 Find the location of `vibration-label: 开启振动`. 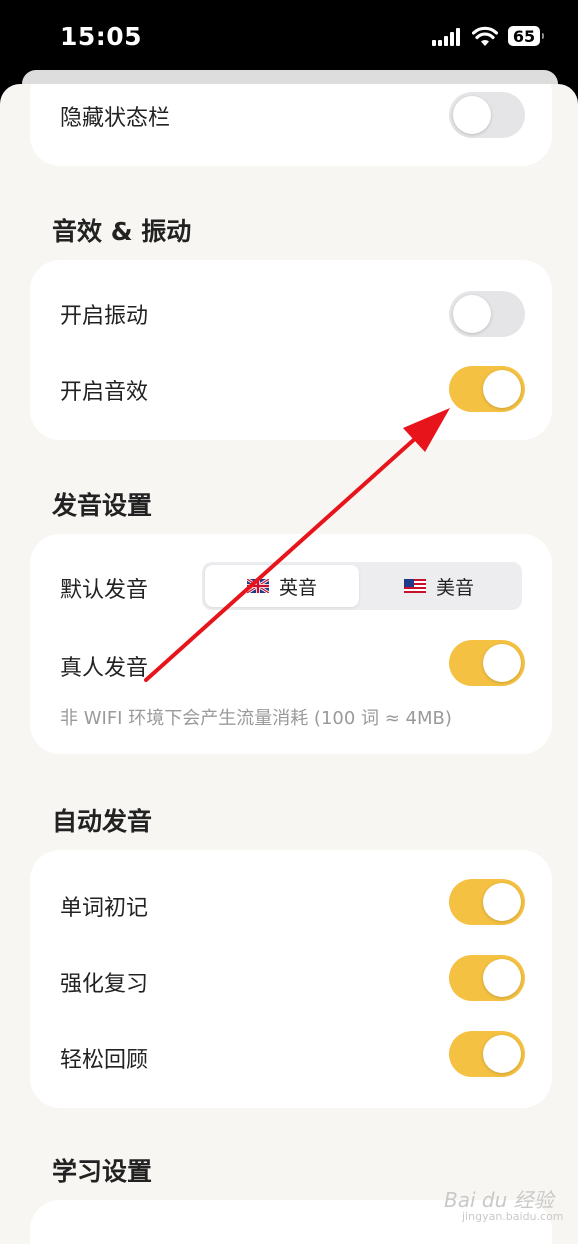

vibration-label: 开启振动 is located at coordinates (104, 316).